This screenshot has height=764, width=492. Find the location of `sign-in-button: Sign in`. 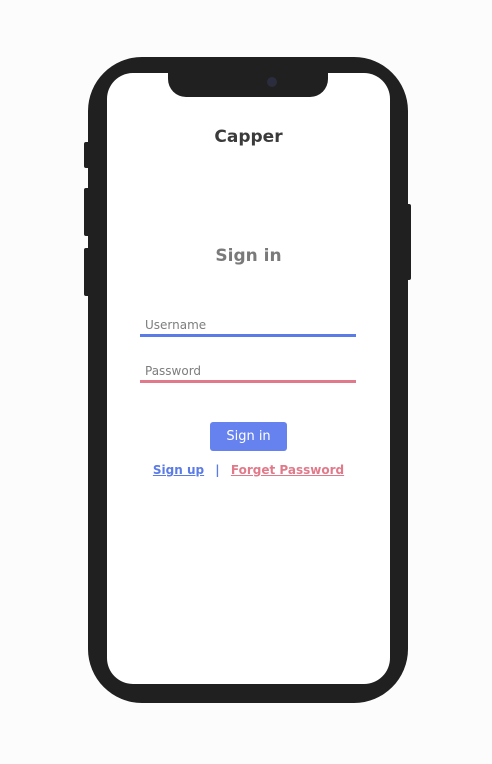

sign-in-button: Sign in is located at coordinates (248, 436).